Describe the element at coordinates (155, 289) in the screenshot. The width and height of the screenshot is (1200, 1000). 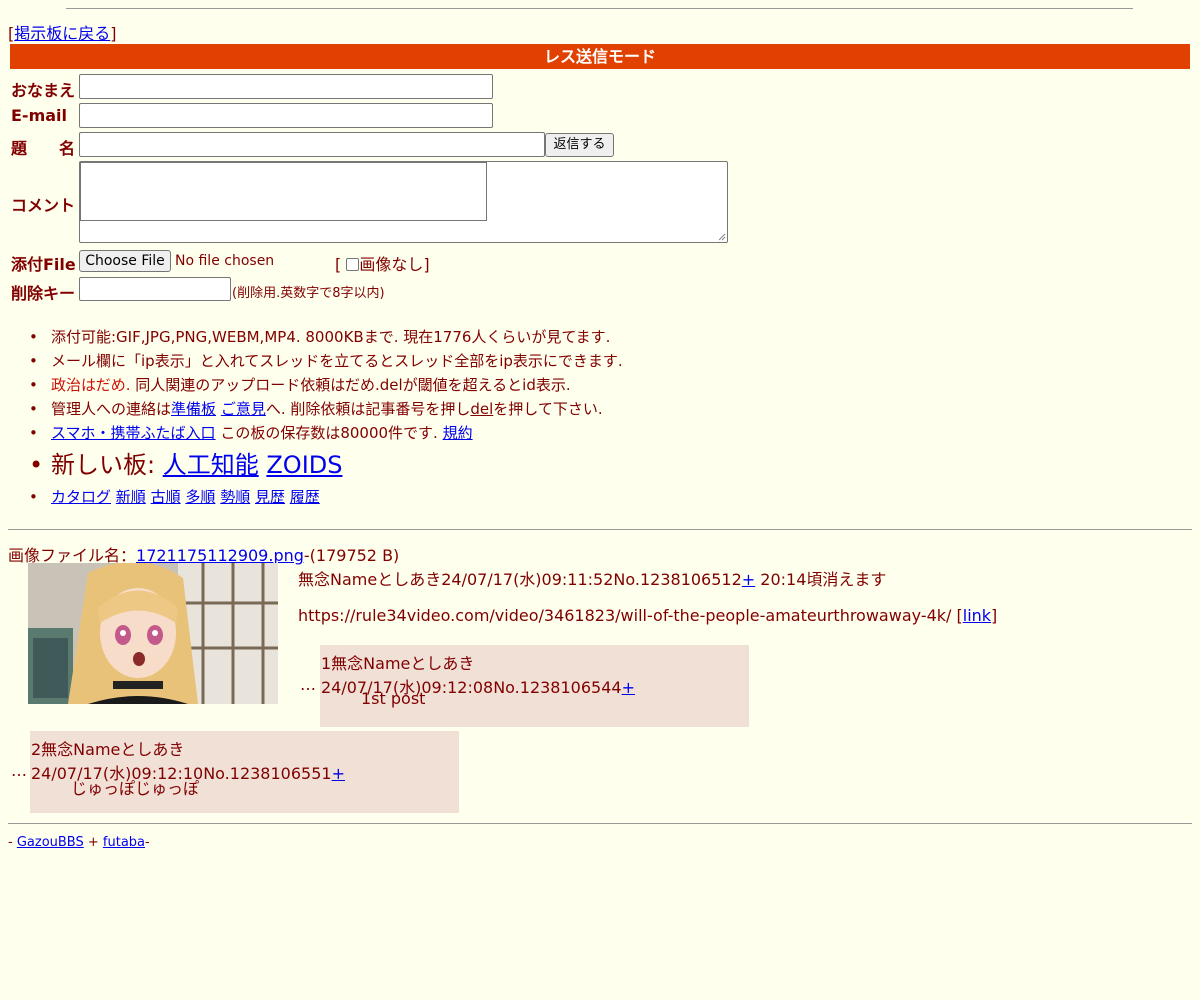
I see `delete-key-input` at that location.